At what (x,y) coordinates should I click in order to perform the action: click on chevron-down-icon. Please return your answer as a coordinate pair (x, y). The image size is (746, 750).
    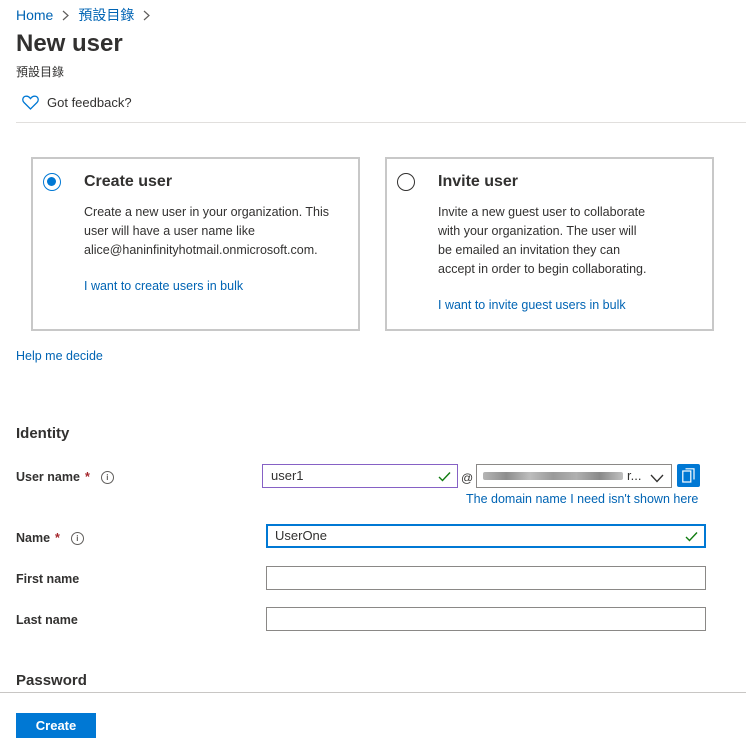
    Looking at the image, I should click on (657, 479).